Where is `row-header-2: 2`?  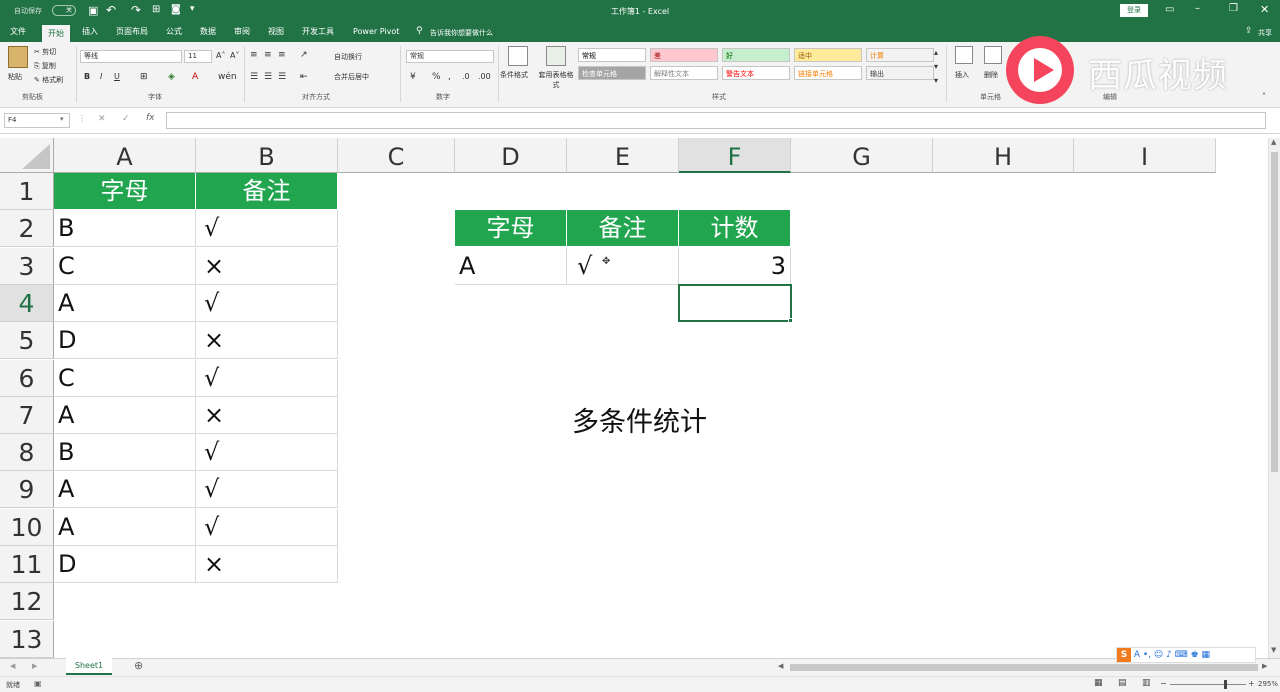
row-header-2: 2 is located at coordinates (27, 229).